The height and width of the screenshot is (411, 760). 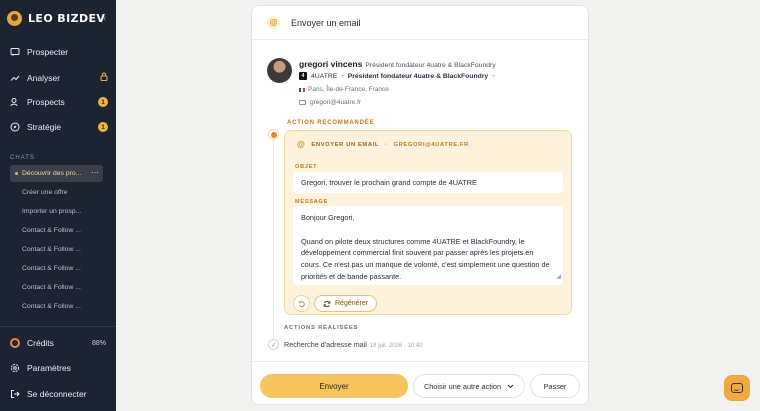 I want to click on prospect-icon, so click(x=15, y=52).